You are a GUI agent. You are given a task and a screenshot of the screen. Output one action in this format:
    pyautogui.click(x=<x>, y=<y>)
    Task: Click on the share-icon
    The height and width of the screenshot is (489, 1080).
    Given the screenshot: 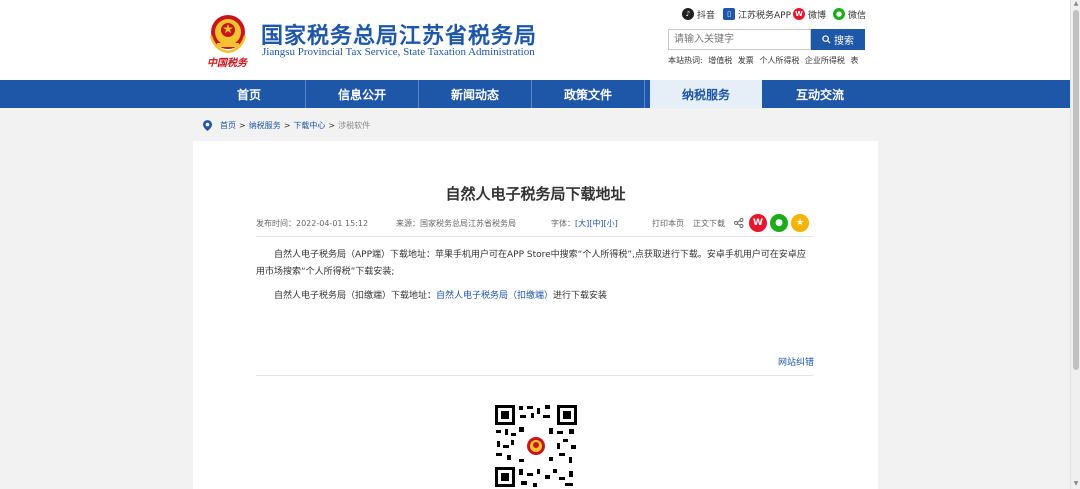 What is the action you would take?
    pyautogui.click(x=739, y=223)
    